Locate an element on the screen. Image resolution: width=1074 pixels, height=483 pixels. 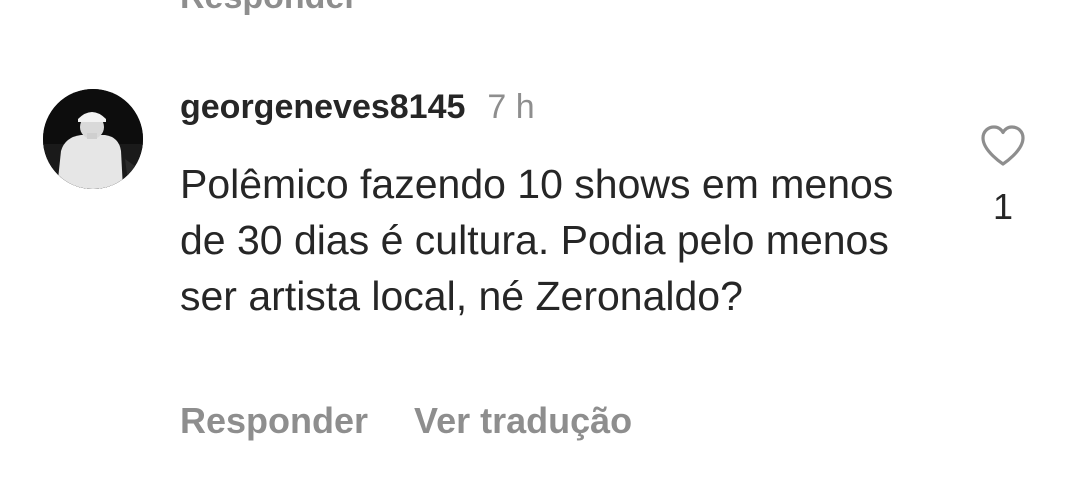
avatar is located at coordinates (93, 139).